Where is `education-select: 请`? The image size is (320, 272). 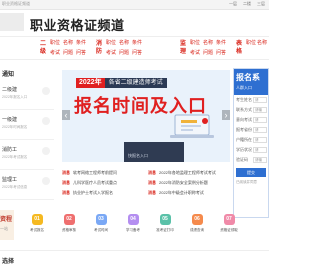
education-select: 请 is located at coordinates (260, 150).